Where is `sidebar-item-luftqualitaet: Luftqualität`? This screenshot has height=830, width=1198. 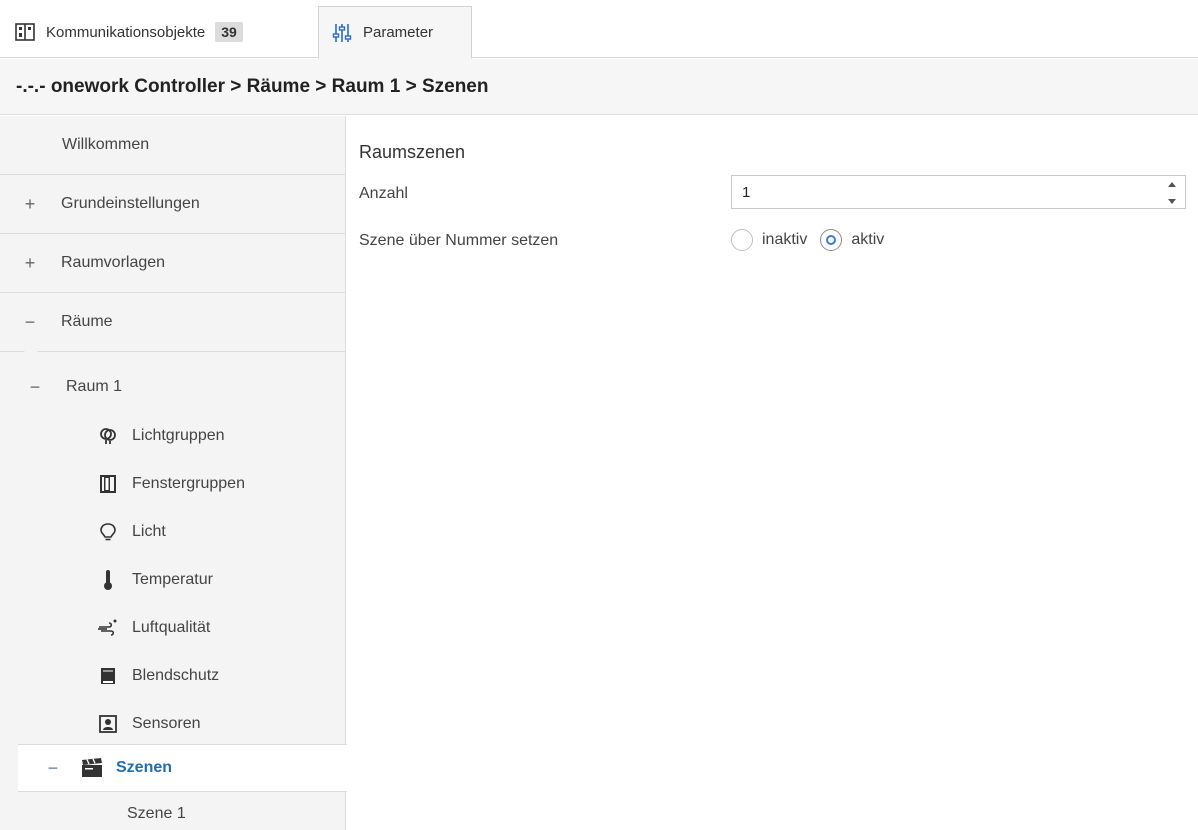 sidebar-item-luftqualitaet: Luftqualität is located at coordinates (173, 628).